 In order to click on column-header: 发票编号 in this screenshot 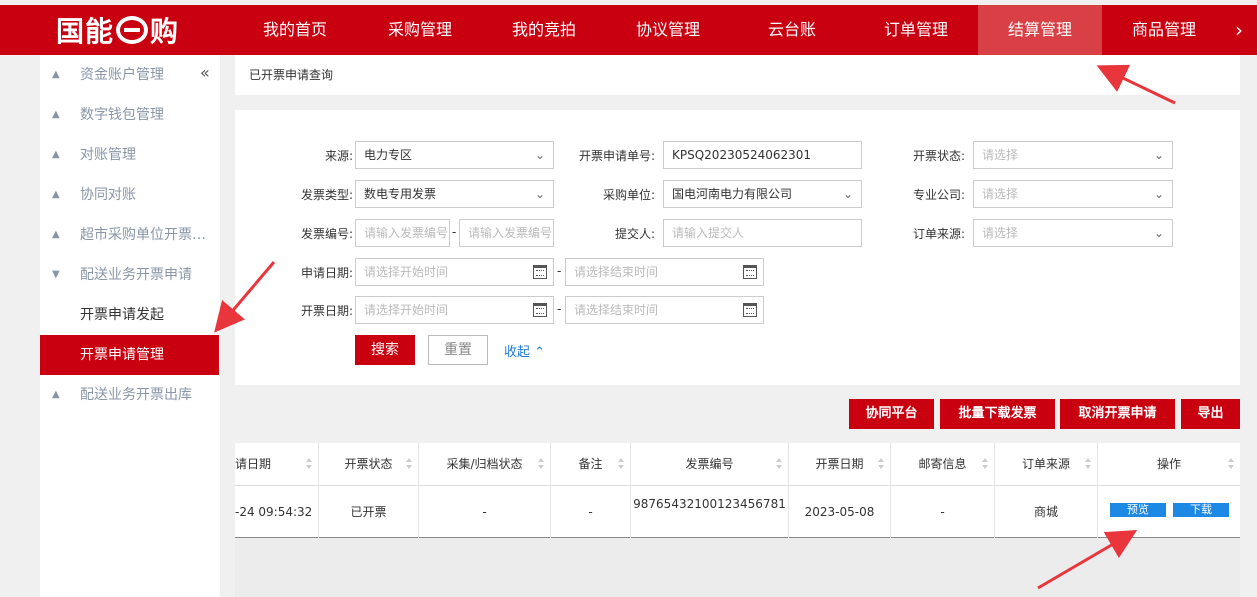, I will do `click(710, 464)`.